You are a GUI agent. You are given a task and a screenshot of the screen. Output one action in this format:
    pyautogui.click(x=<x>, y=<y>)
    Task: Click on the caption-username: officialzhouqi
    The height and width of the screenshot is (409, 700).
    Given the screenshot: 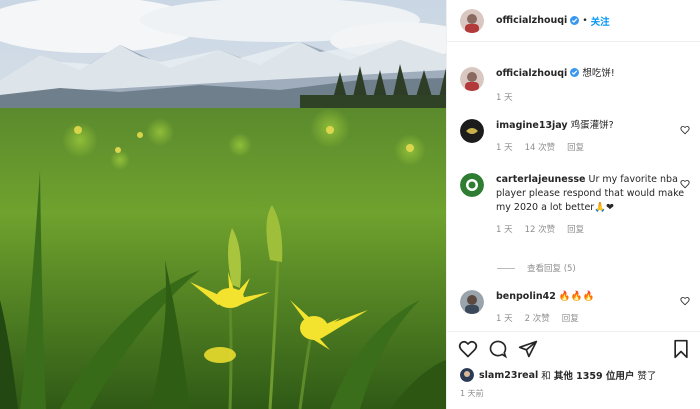 What is the action you would take?
    pyautogui.click(x=531, y=73)
    